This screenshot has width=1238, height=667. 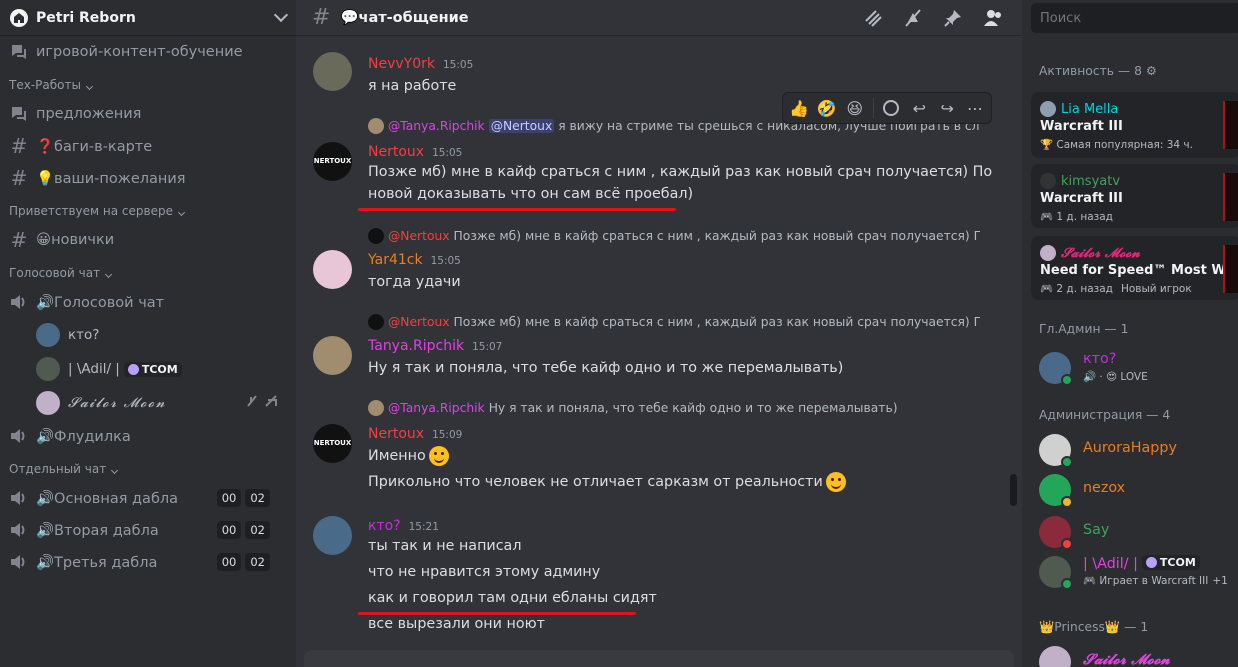 What do you see at coordinates (530, 194) in the screenshot?
I see `message-text: новой доказывать что он сам всё проебал)` at bounding box center [530, 194].